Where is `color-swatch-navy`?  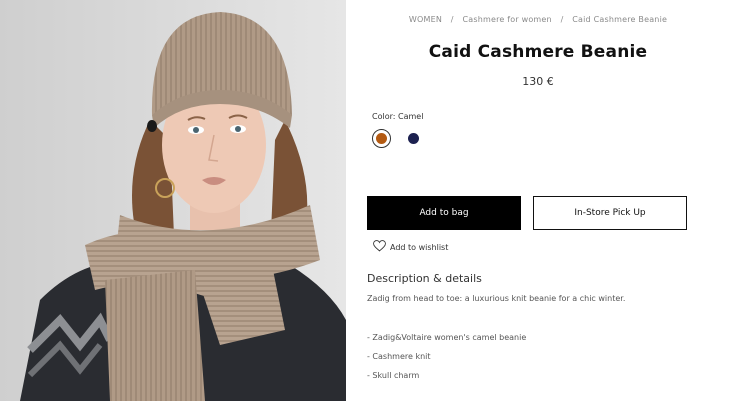
color-swatch-navy is located at coordinates (413, 138).